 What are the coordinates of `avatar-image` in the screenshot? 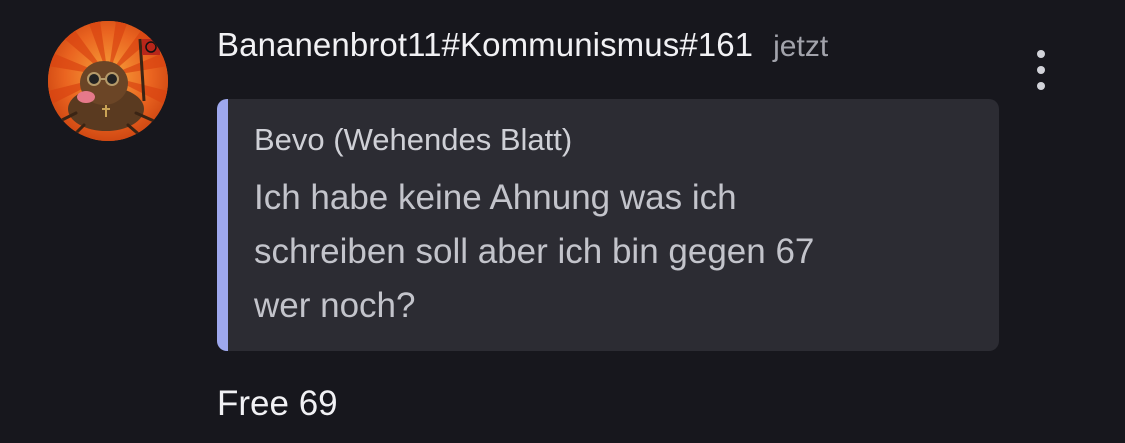 It's located at (108, 81).